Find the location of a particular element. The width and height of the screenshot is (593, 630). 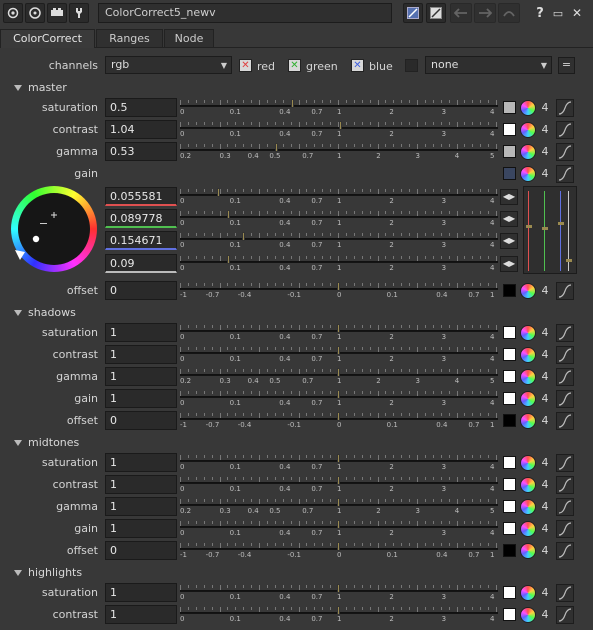

tab-node: Node is located at coordinates (189, 38).